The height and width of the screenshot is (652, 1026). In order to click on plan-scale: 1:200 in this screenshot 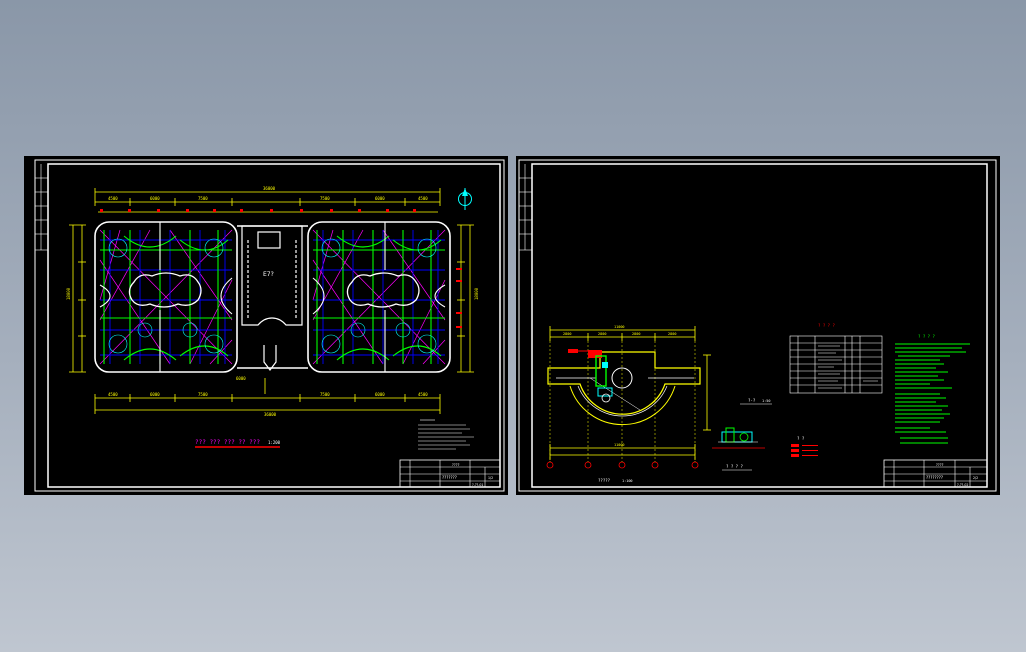, I will do `click(274, 442)`.